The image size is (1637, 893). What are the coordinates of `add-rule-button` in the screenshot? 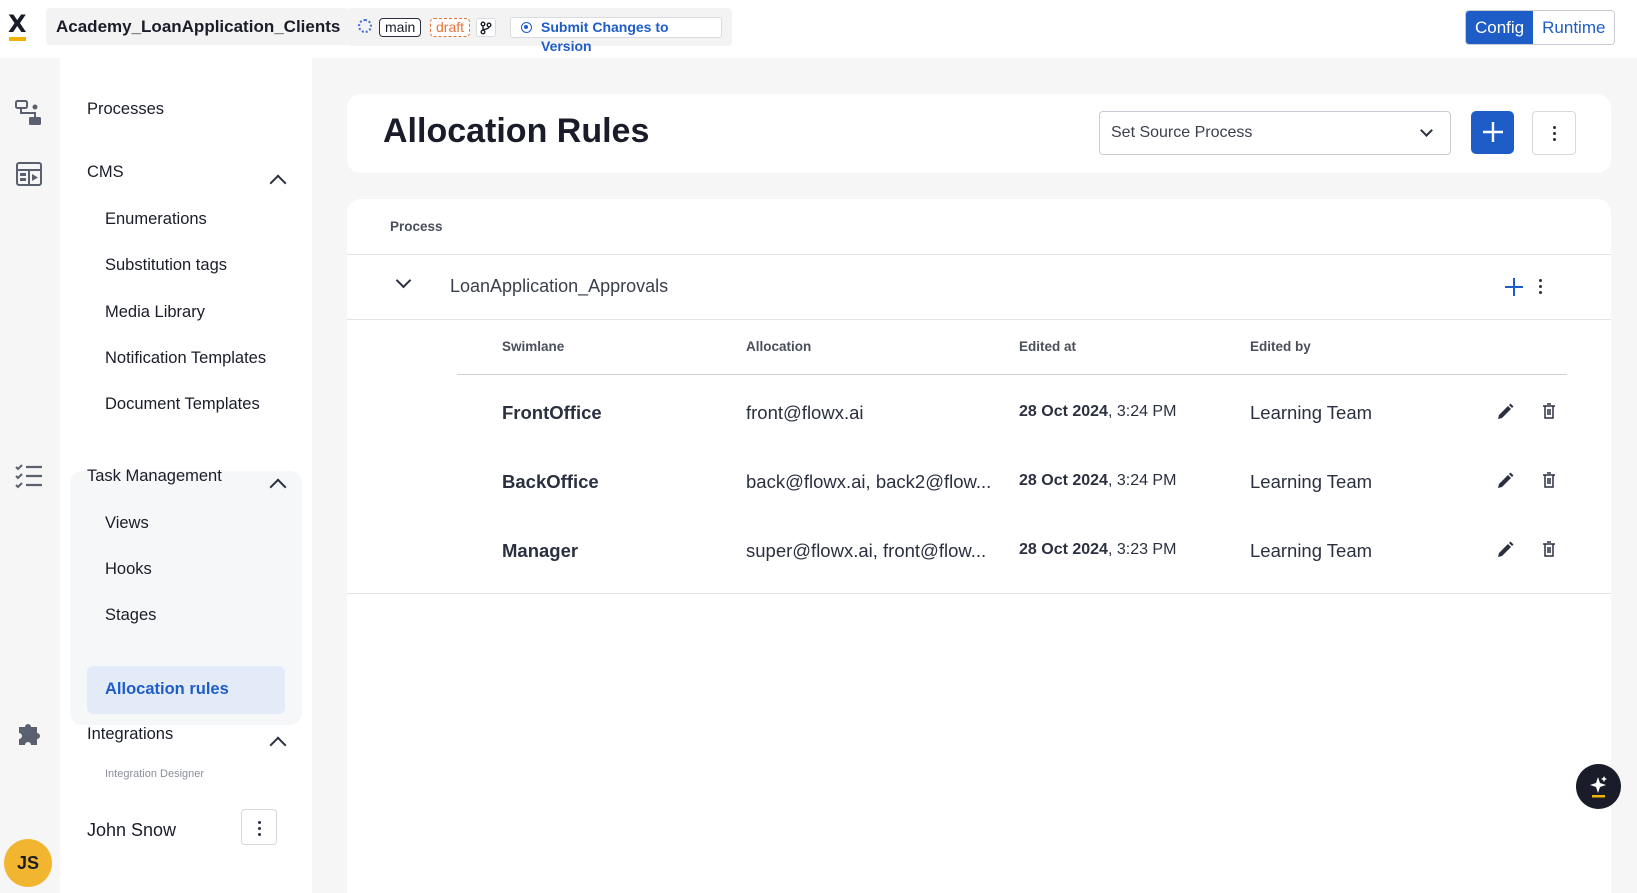 It's located at (1492, 132).